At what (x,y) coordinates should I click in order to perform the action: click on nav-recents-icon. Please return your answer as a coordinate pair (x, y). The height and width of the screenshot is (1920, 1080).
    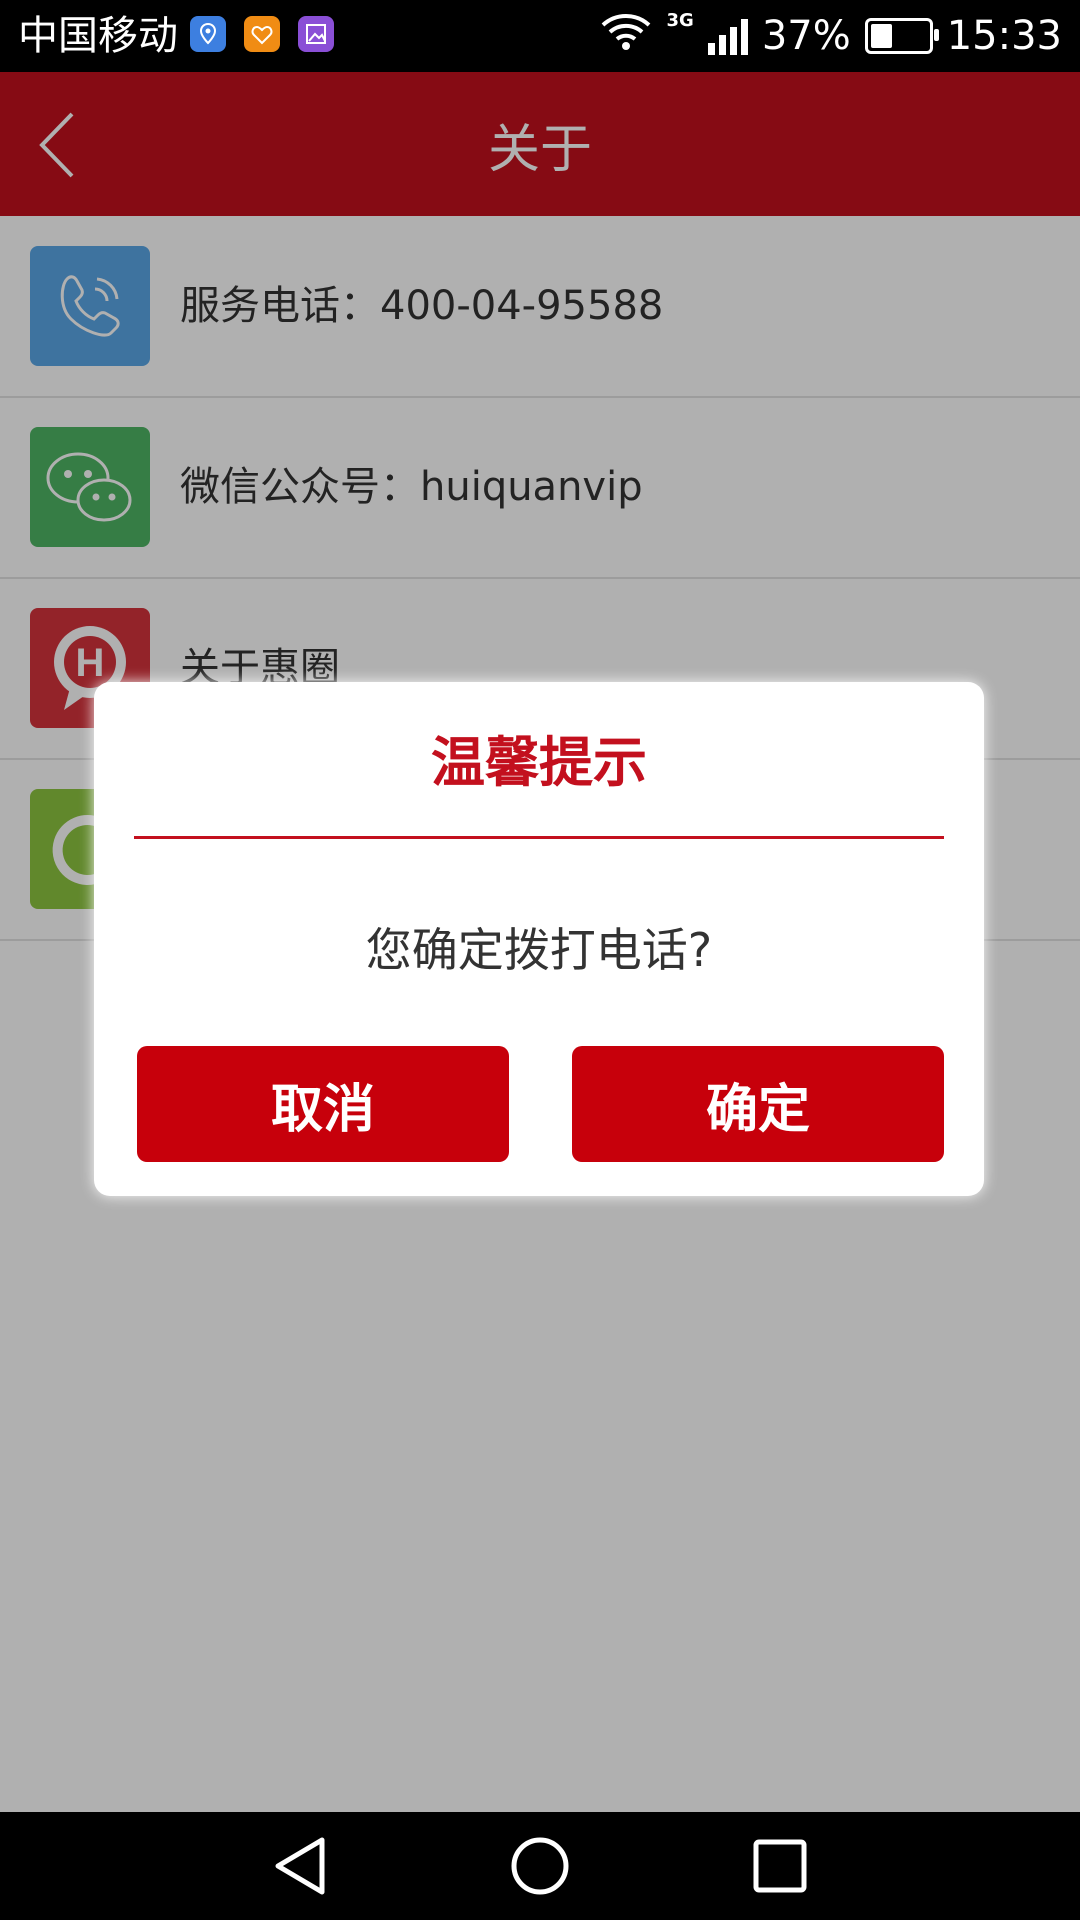
    Looking at the image, I should click on (780, 1866).